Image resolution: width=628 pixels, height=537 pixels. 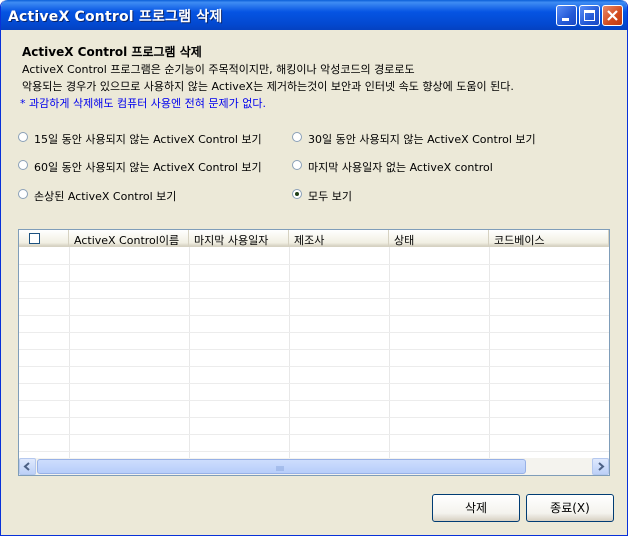 What do you see at coordinates (565, 19) in the screenshot?
I see `minimize-icon` at bounding box center [565, 19].